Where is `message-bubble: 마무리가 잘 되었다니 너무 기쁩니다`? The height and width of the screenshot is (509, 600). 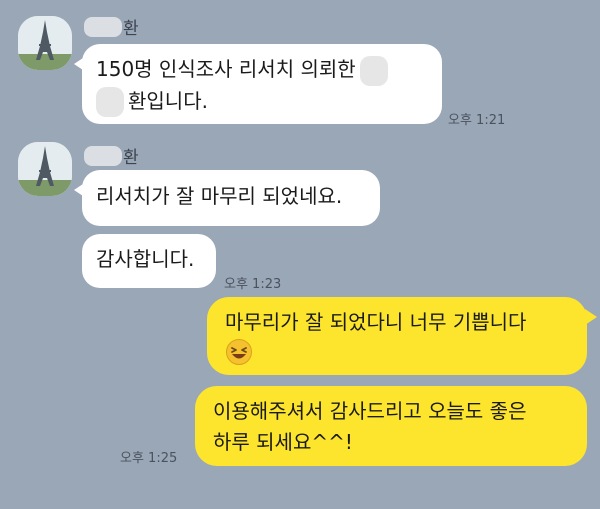 message-bubble: 마무리가 잘 되었다니 너무 기쁩니다 is located at coordinates (397, 336).